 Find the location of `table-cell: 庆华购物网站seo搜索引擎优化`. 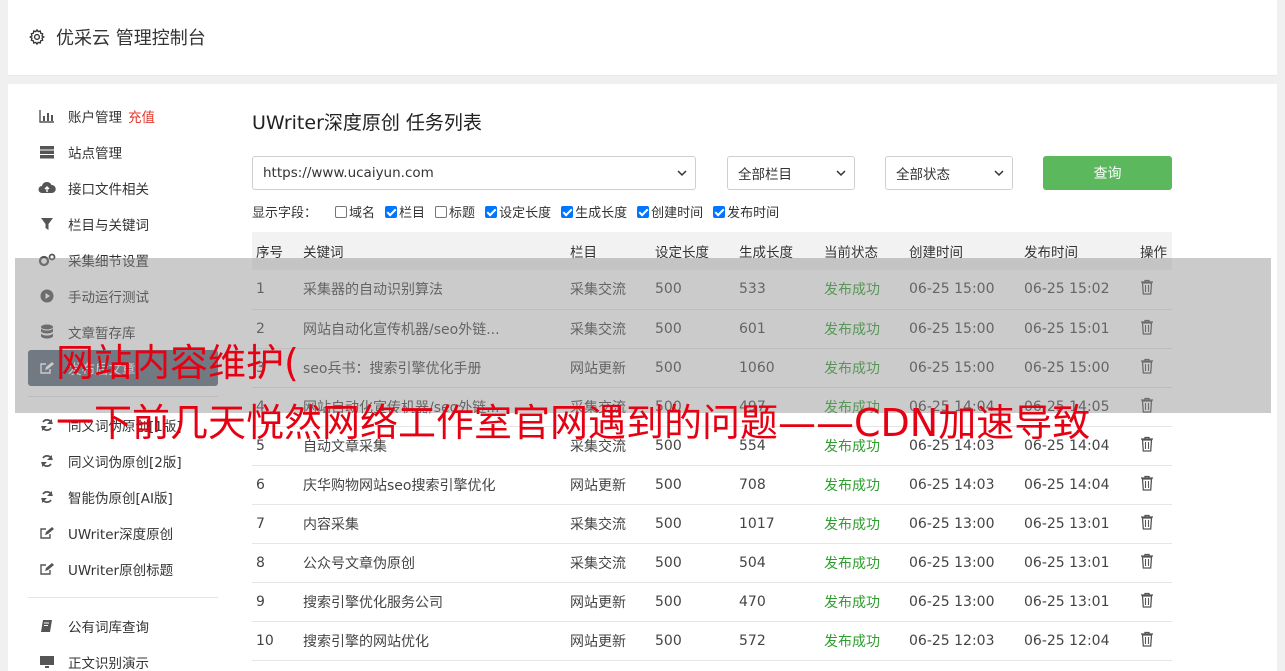

table-cell: 庆华购物网站seo搜索引擎优化 is located at coordinates (432, 485).